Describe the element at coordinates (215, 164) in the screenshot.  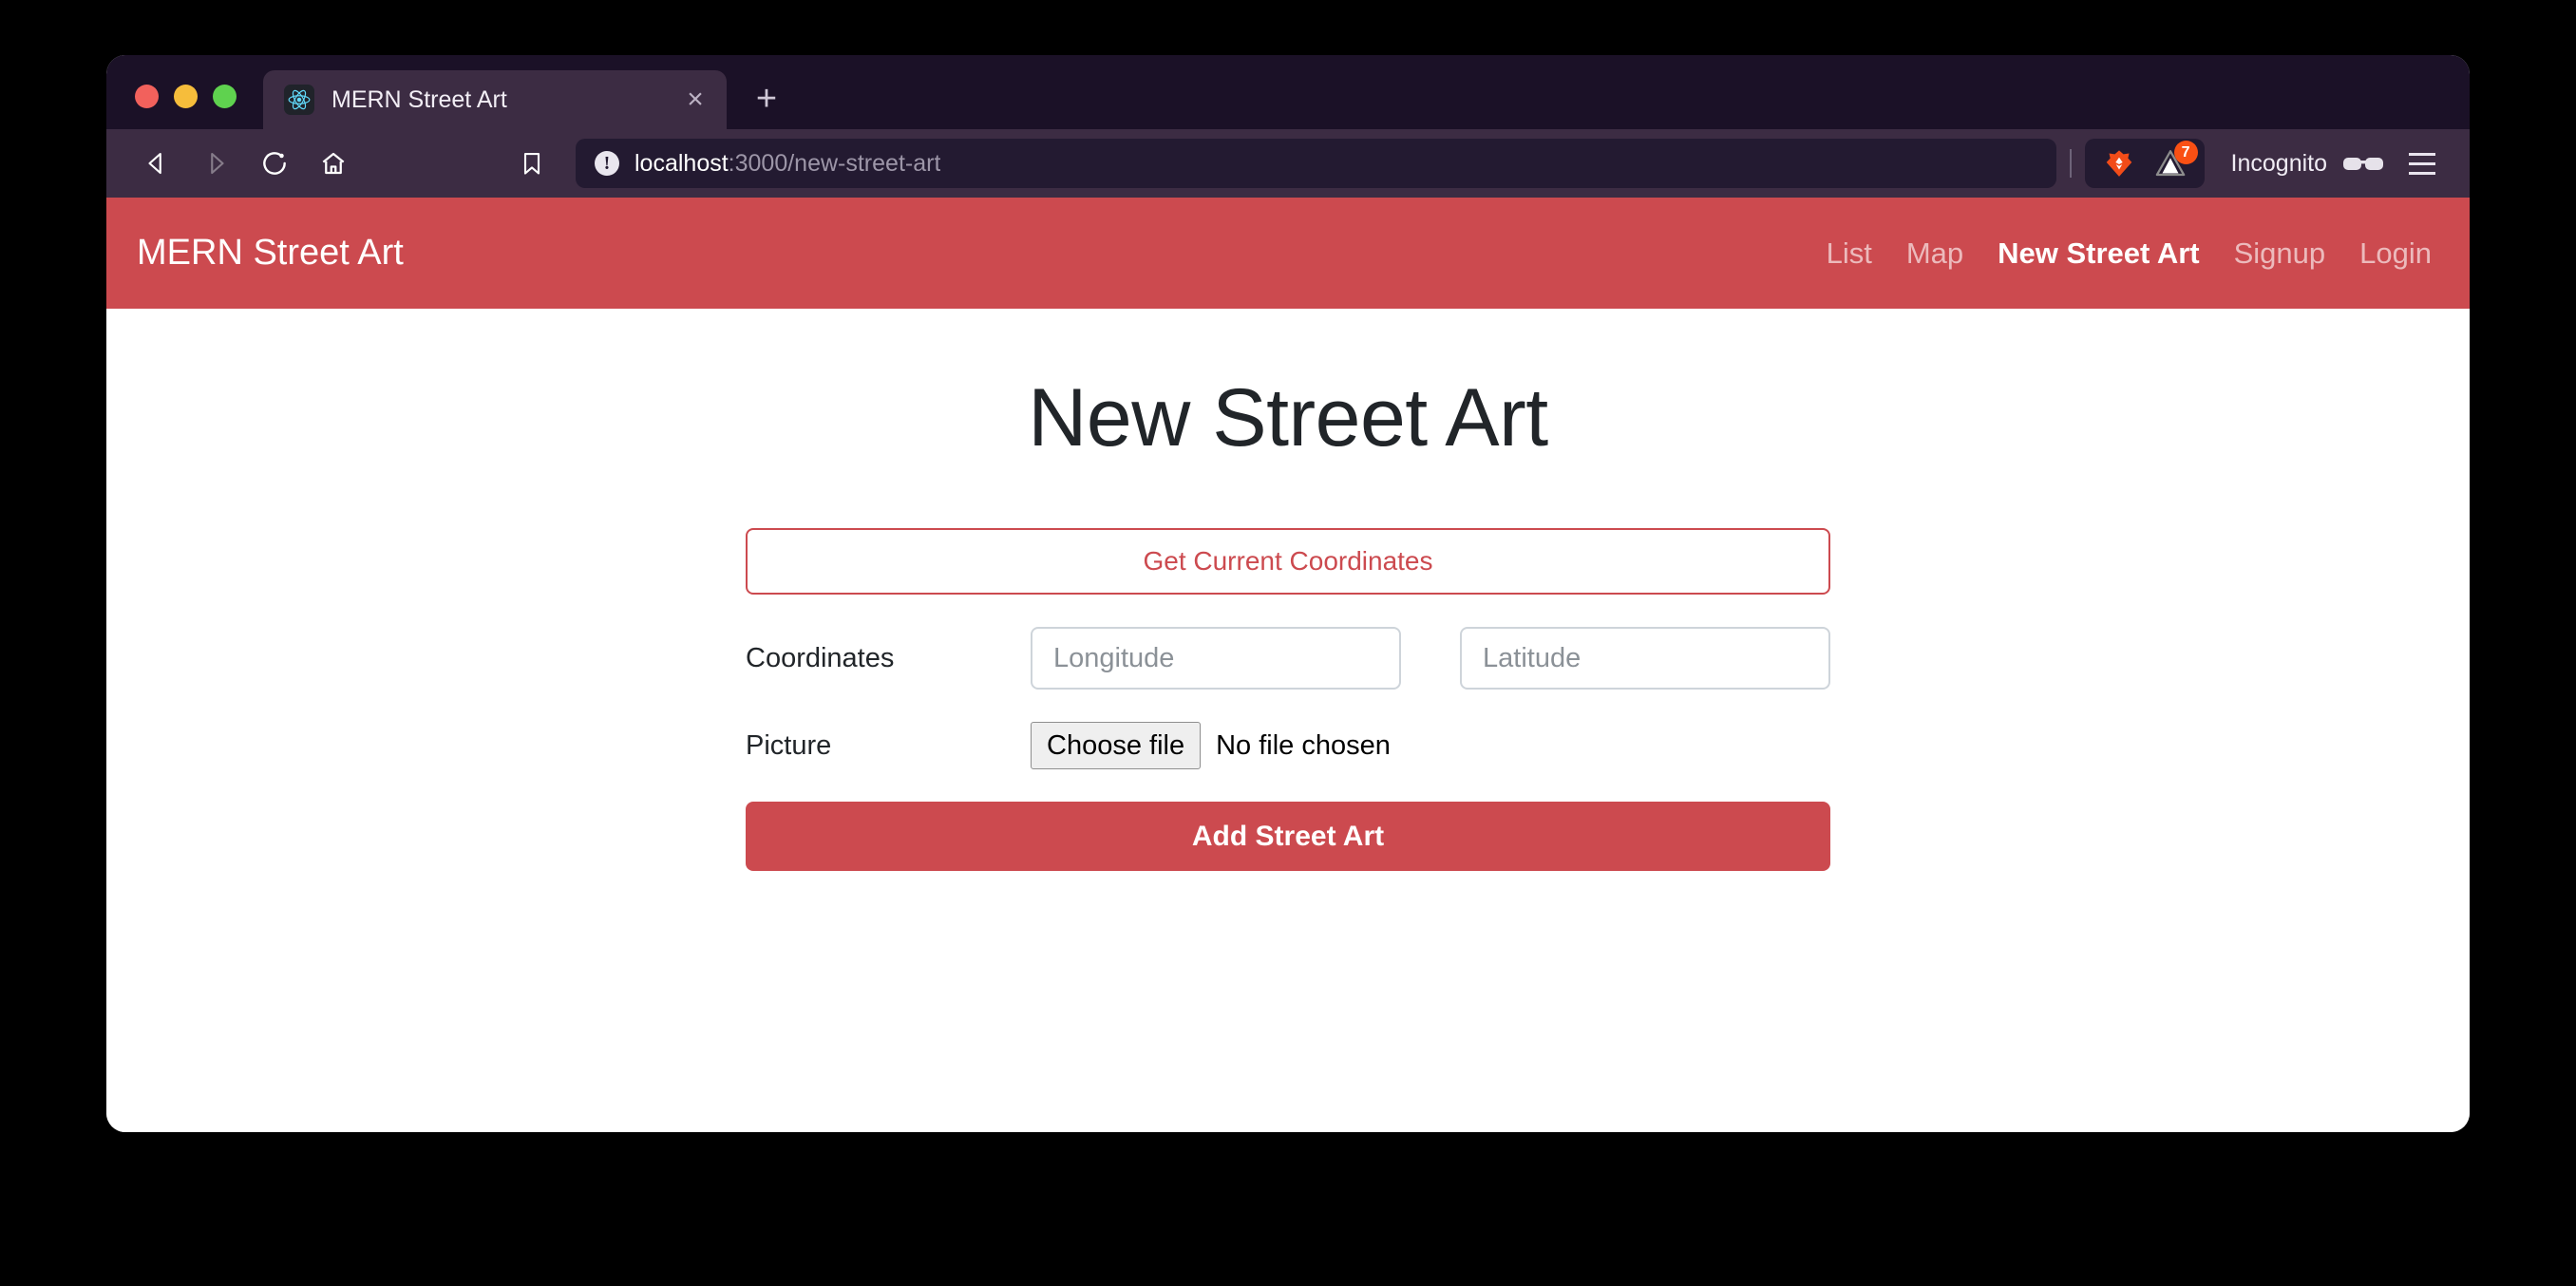
I see `forward-icon` at that location.